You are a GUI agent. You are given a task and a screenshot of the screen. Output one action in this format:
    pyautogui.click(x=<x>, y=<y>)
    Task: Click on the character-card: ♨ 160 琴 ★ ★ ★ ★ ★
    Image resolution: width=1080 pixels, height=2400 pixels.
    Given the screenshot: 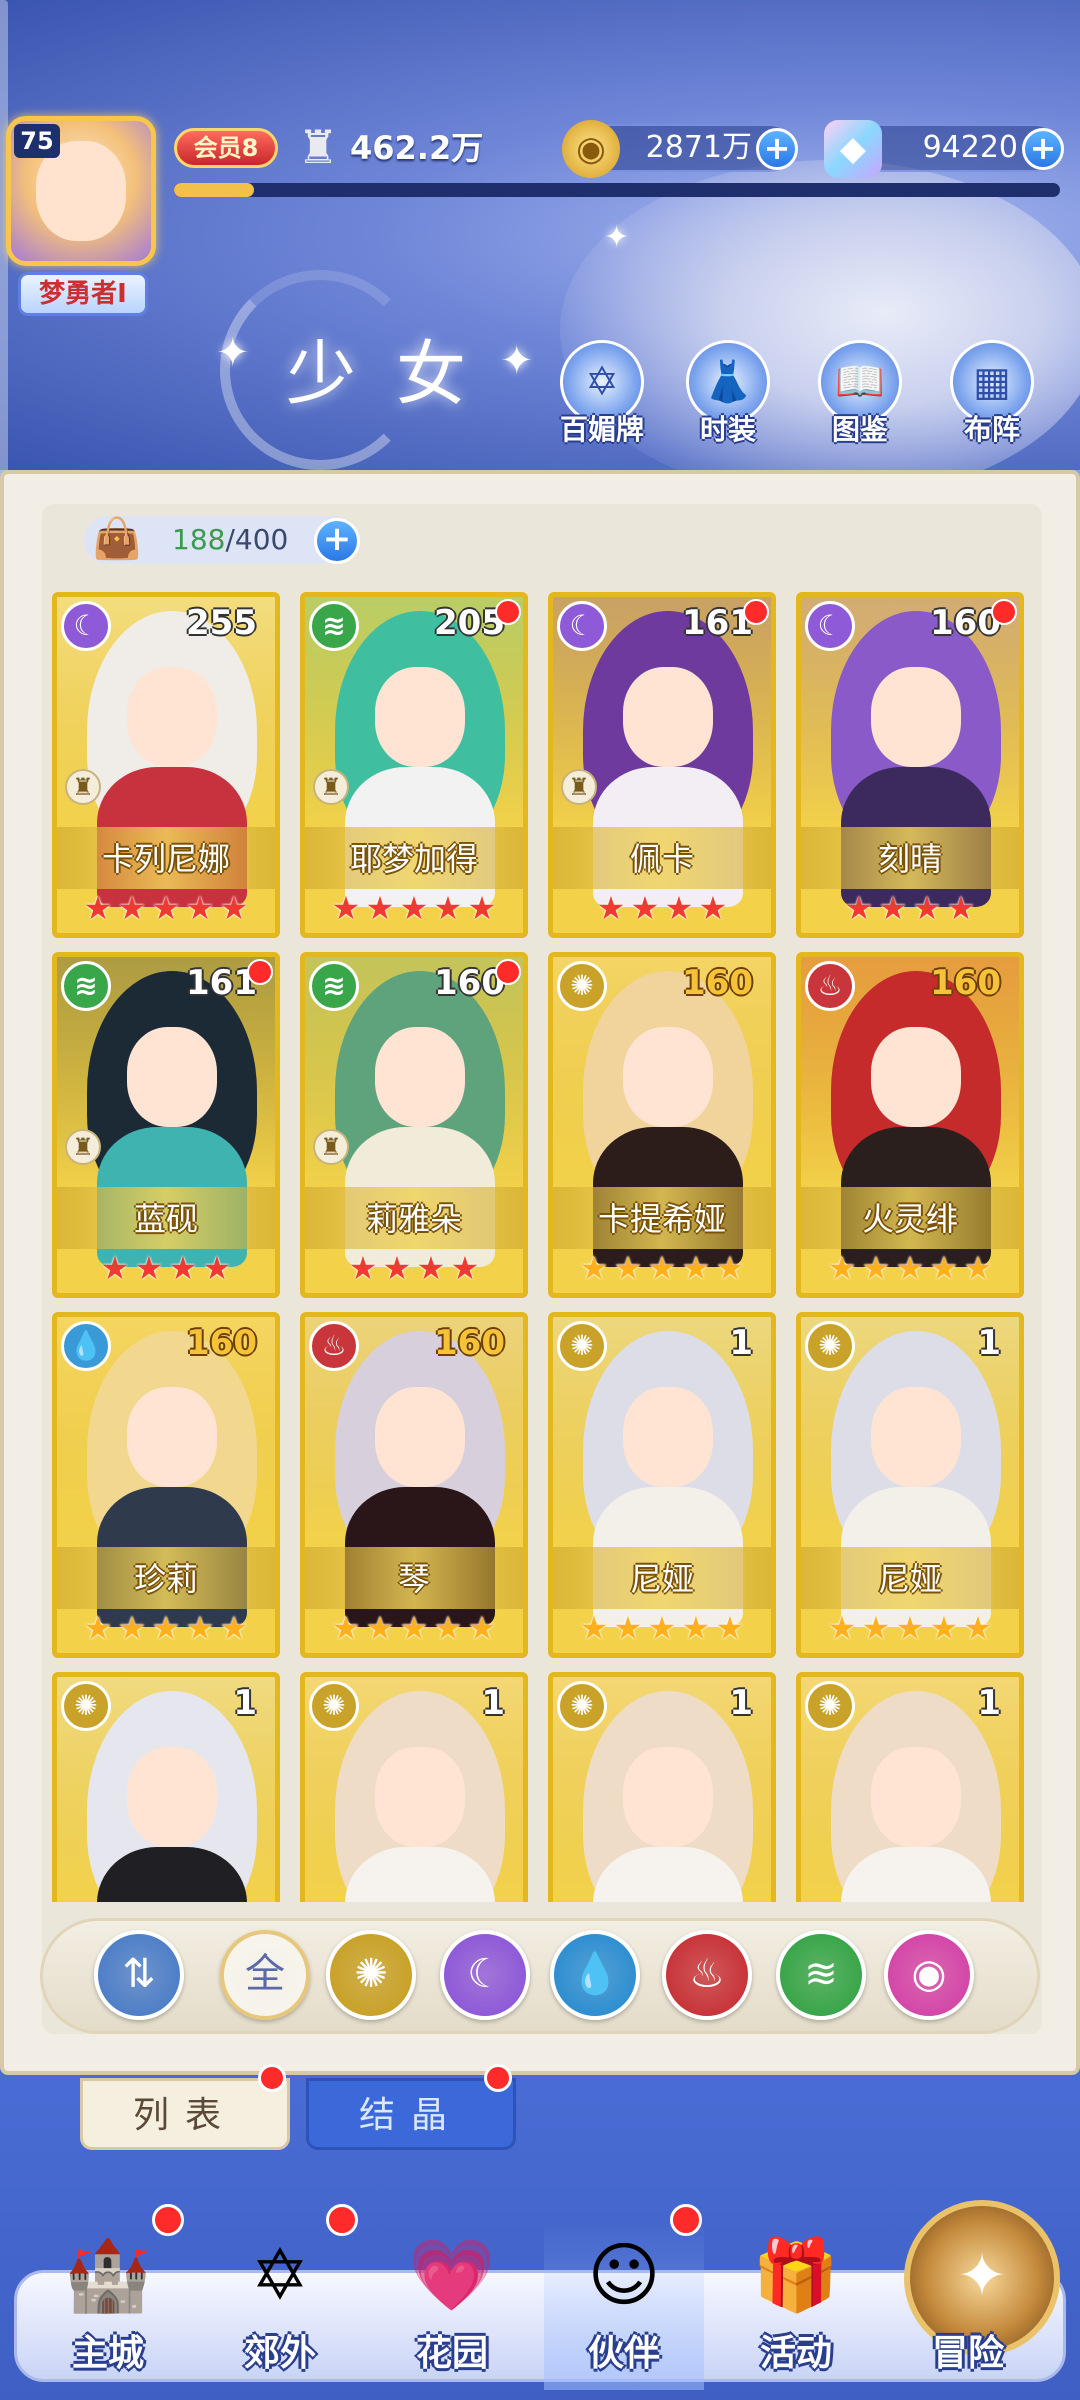 What is the action you would take?
    pyautogui.click(x=414, y=1485)
    